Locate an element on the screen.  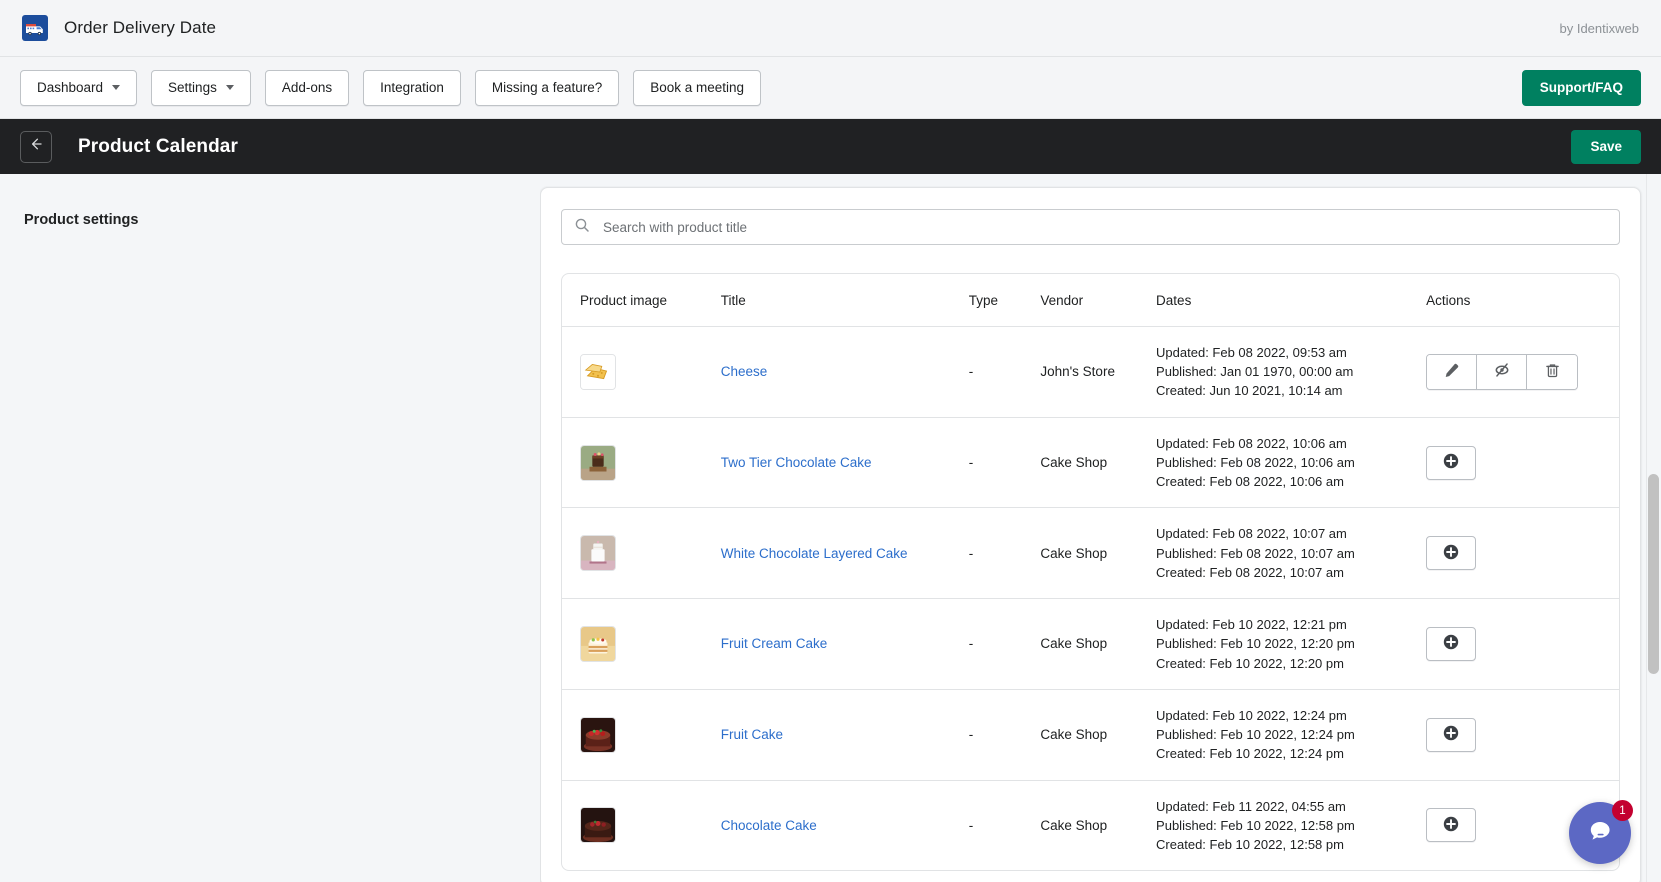
trash-icon is located at coordinates (1552, 372).